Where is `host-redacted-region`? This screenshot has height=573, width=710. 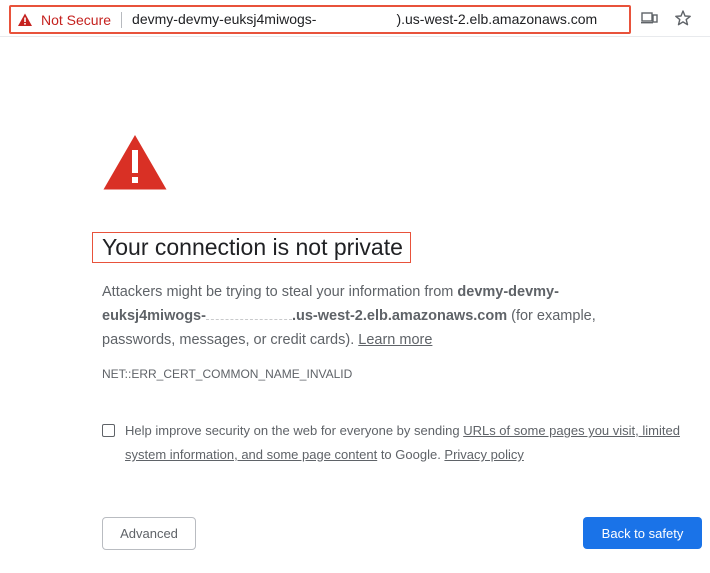
host-redacted-region is located at coordinates (248, 314).